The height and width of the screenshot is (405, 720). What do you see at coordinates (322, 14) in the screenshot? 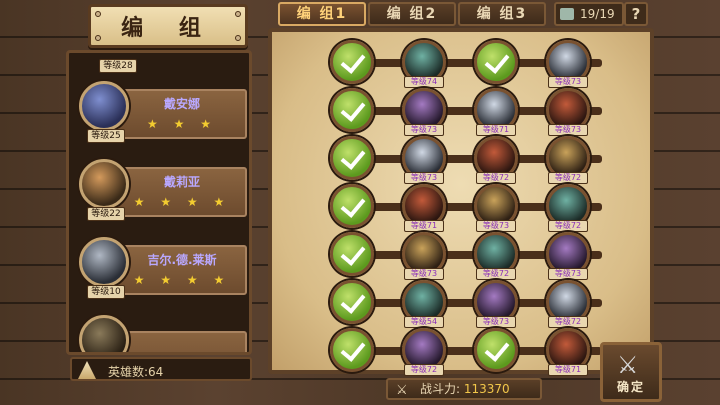
I see `tab-team-1: 编 组1` at bounding box center [322, 14].